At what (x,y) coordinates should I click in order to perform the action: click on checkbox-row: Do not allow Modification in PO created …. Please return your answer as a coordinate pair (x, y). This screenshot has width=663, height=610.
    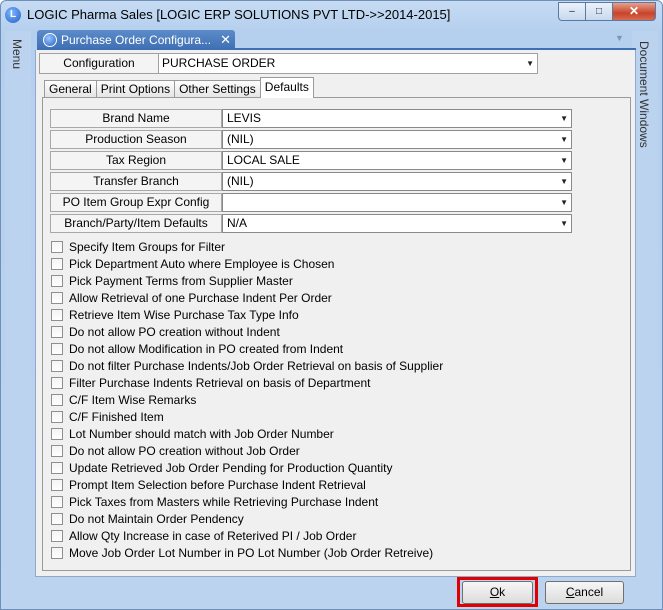
    Looking at the image, I should click on (197, 349).